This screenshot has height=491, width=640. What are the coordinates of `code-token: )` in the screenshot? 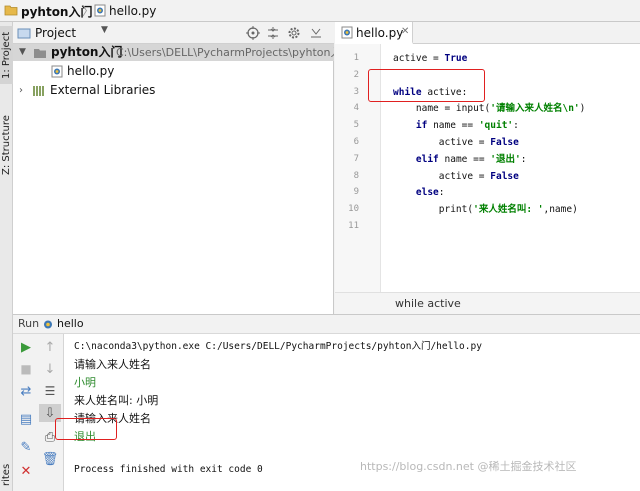 It's located at (582, 109).